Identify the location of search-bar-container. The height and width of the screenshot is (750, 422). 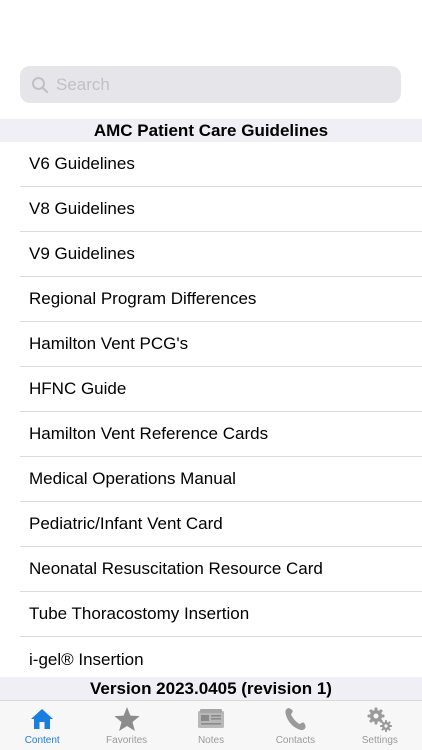
(210, 84).